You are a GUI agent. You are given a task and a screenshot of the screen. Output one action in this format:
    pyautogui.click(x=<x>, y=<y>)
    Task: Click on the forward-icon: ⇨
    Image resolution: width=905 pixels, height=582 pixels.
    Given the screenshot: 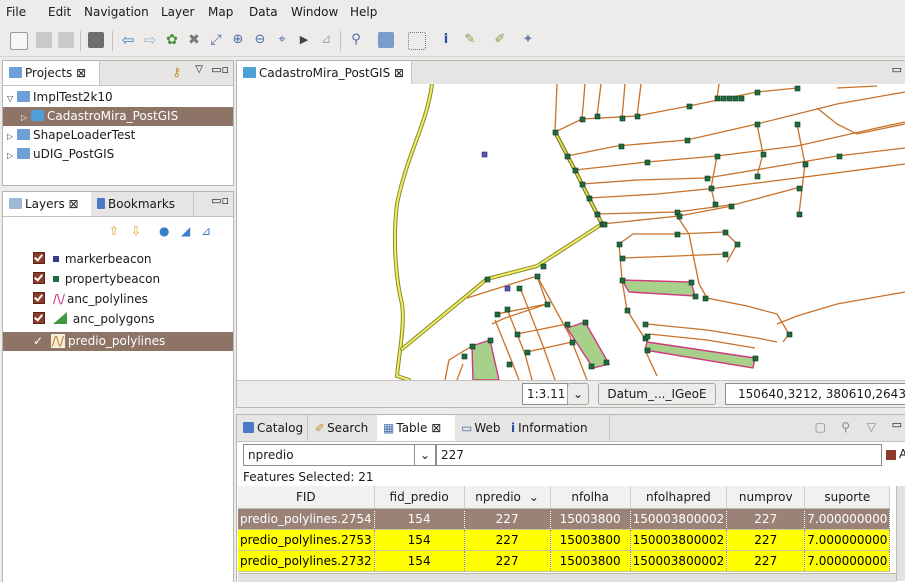 What is the action you would take?
    pyautogui.click(x=150, y=40)
    